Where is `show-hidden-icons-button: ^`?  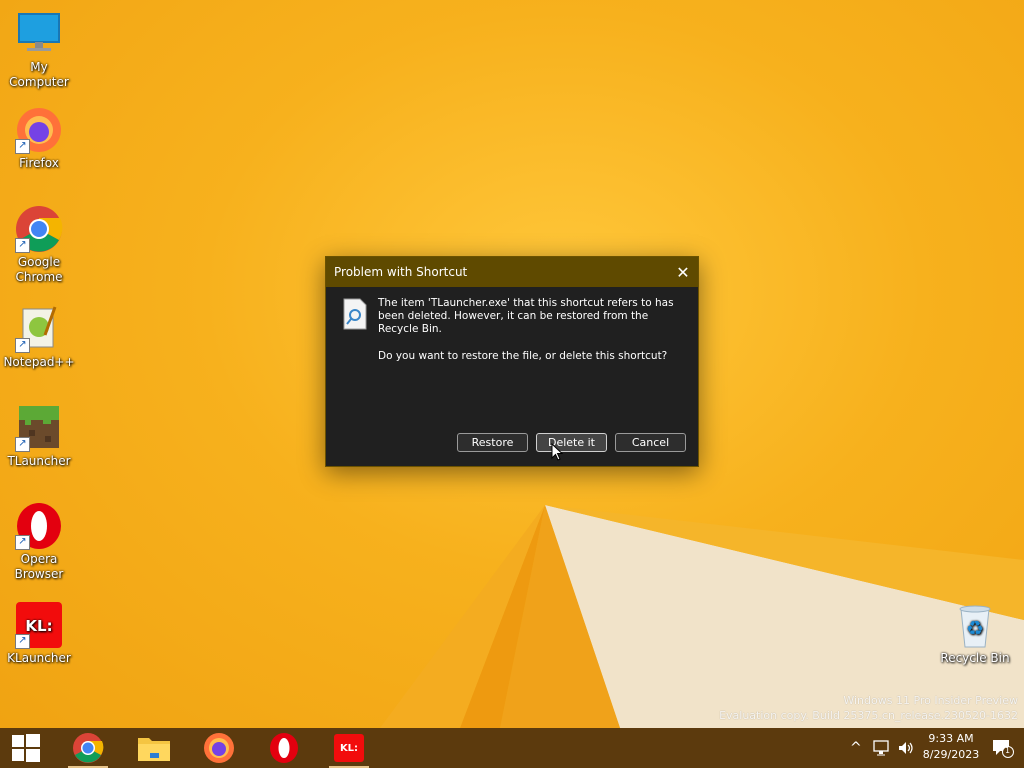 show-hidden-icons-button: ^ is located at coordinates (858, 748).